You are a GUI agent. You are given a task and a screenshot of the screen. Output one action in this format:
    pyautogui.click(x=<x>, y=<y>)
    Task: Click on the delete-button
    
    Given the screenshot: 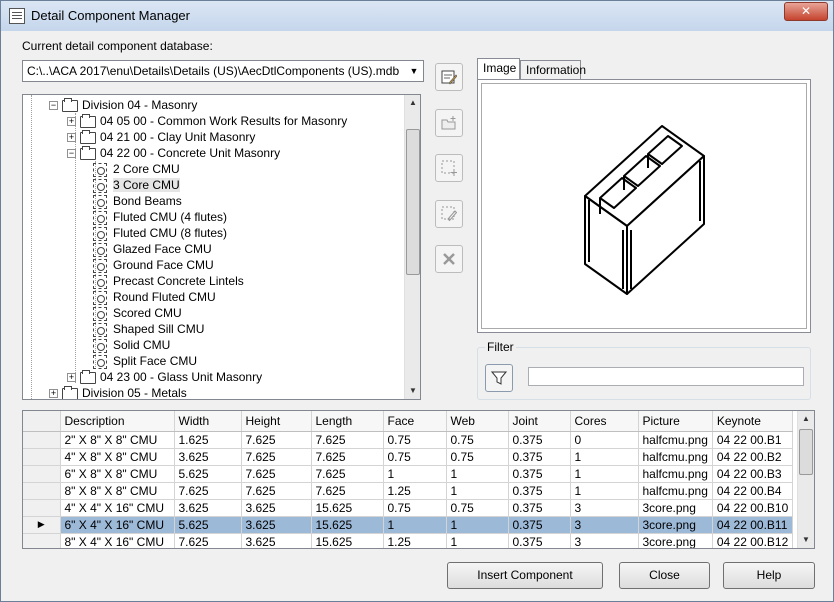 What is the action you would take?
    pyautogui.click(x=449, y=259)
    